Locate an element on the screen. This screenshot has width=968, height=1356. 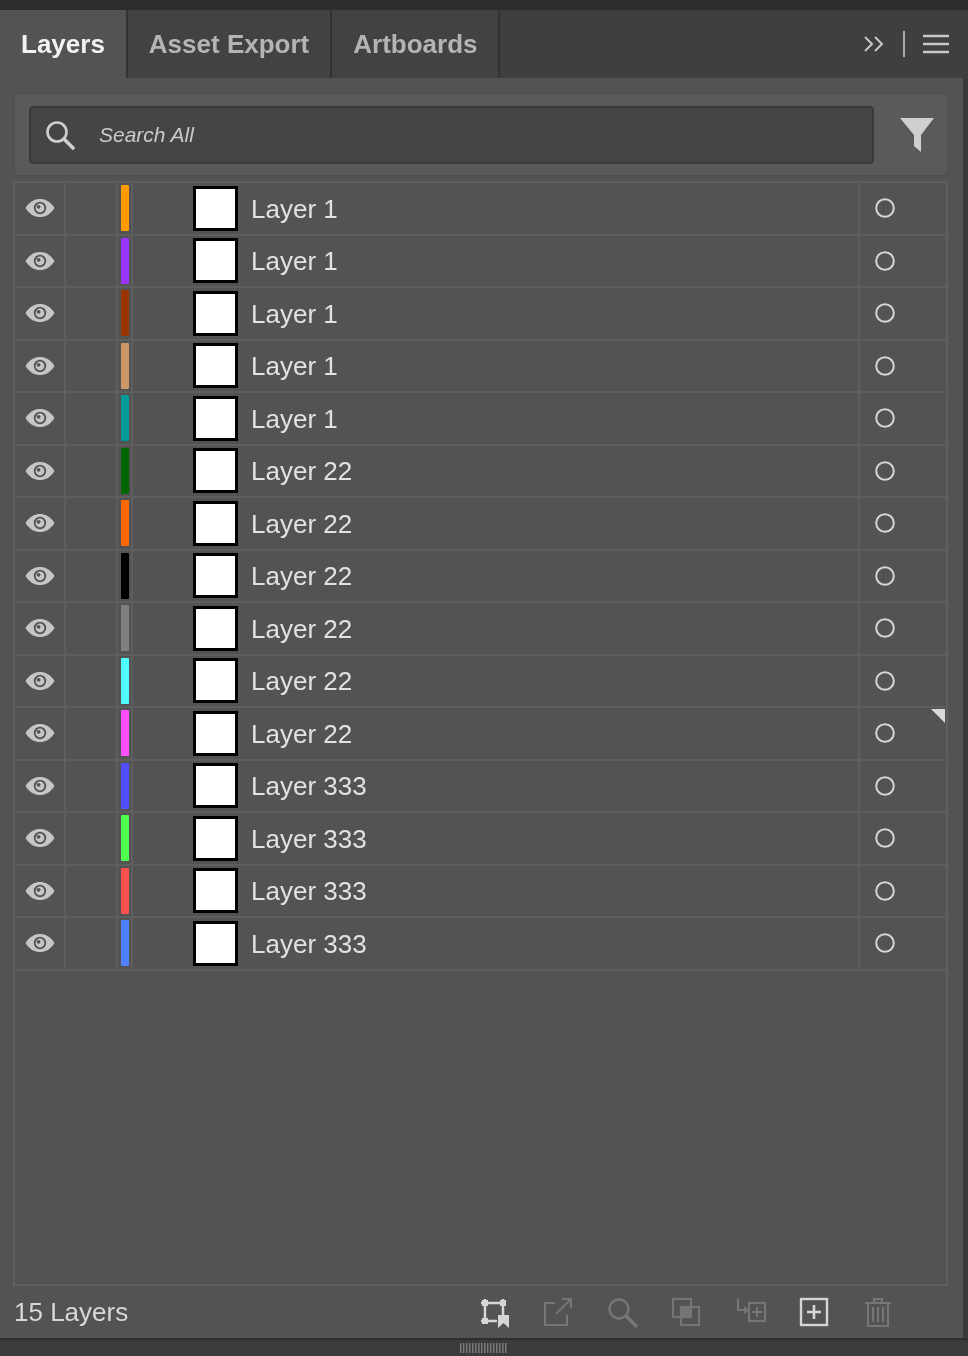
trash-icon is located at coordinates (878, 1312).